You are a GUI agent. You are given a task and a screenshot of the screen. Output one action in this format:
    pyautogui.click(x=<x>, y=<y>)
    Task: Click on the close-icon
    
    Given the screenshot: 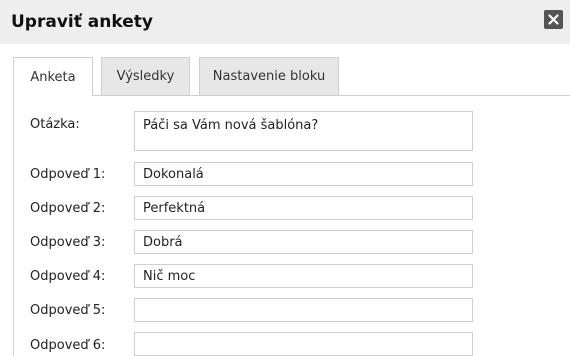 What is the action you would take?
    pyautogui.click(x=553, y=19)
    